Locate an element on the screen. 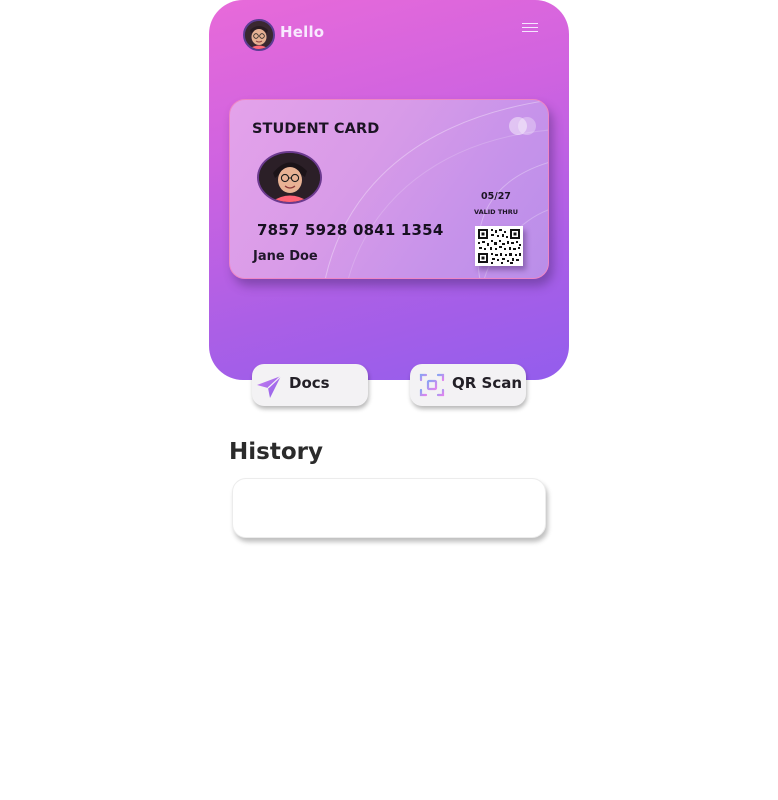  qr-code-icon is located at coordinates (499, 246).